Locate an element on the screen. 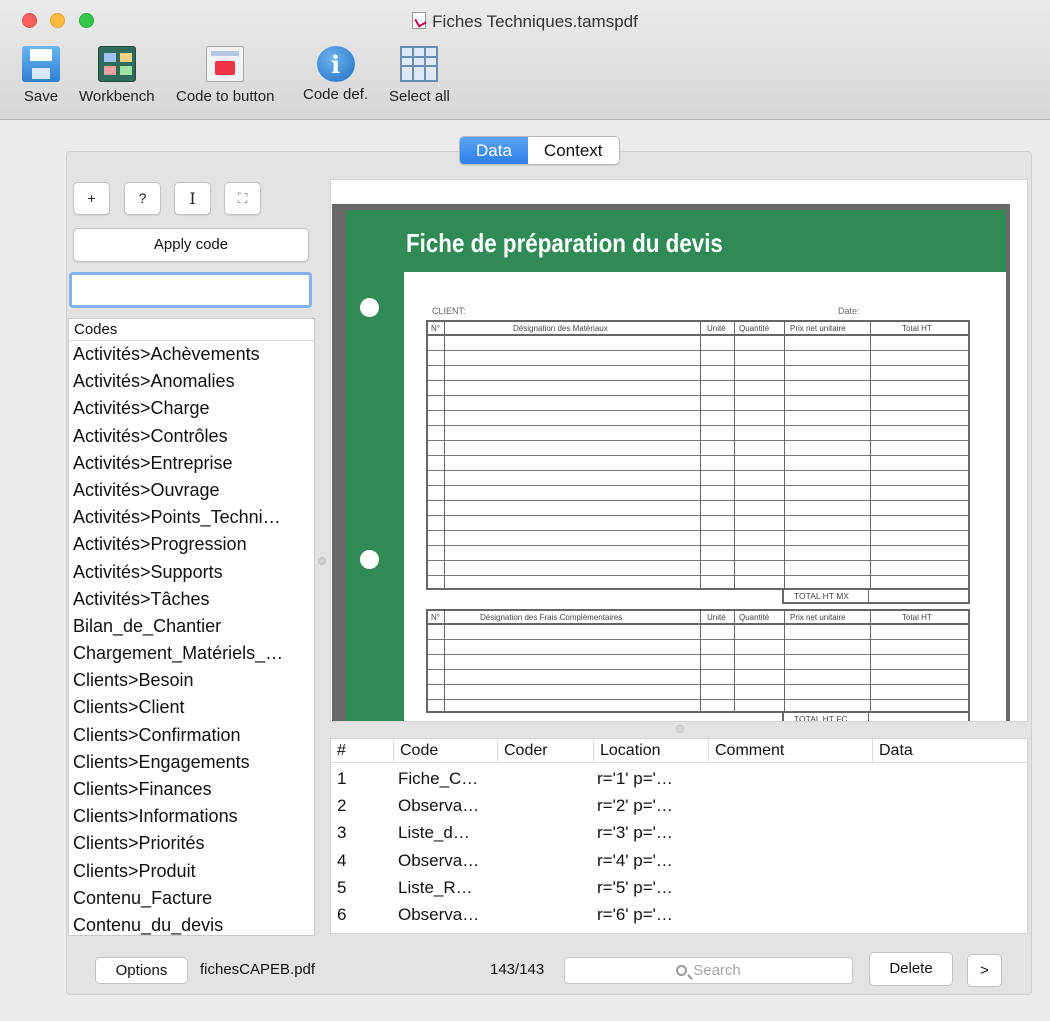 This screenshot has height=1021, width=1050. search-input: Search is located at coordinates (708, 970).